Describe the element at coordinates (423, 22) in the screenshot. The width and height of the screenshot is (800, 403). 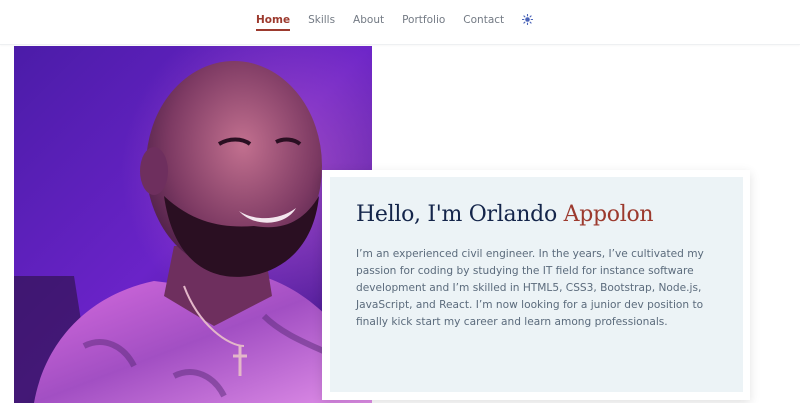
I see `nav-portfolio-link: Portfolio` at that location.